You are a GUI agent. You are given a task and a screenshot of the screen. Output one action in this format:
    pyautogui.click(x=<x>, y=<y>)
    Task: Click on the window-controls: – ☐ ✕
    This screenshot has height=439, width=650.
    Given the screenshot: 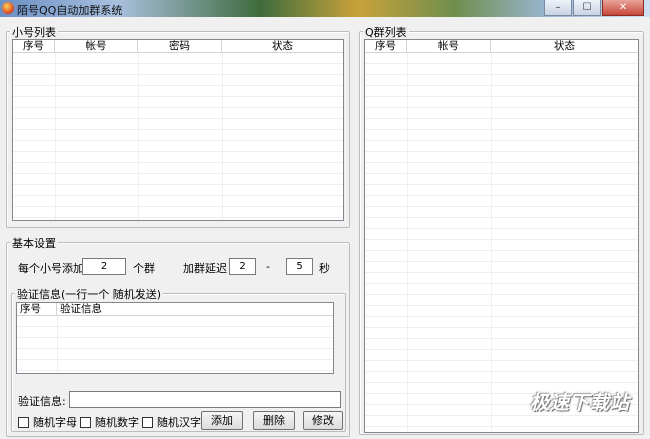 What is the action you would take?
    pyautogui.click(x=593, y=8)
    